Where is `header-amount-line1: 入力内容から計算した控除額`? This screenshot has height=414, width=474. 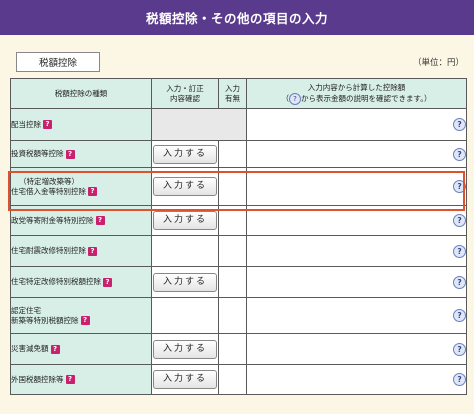
header-amount-line1: 入力内容から計算した控除額 is located at coordinates (356, 87).